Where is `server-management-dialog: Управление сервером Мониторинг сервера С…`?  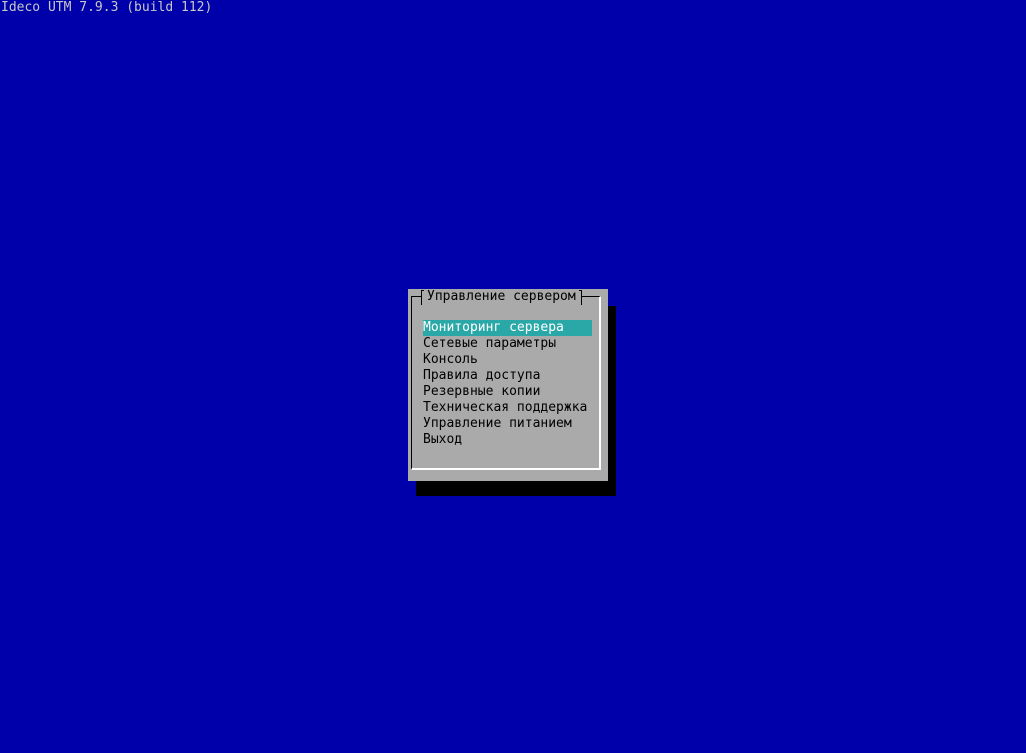 server-management-dialog: Управление сервером Мониторинг сервера С… is located at coordinates (508, 385).